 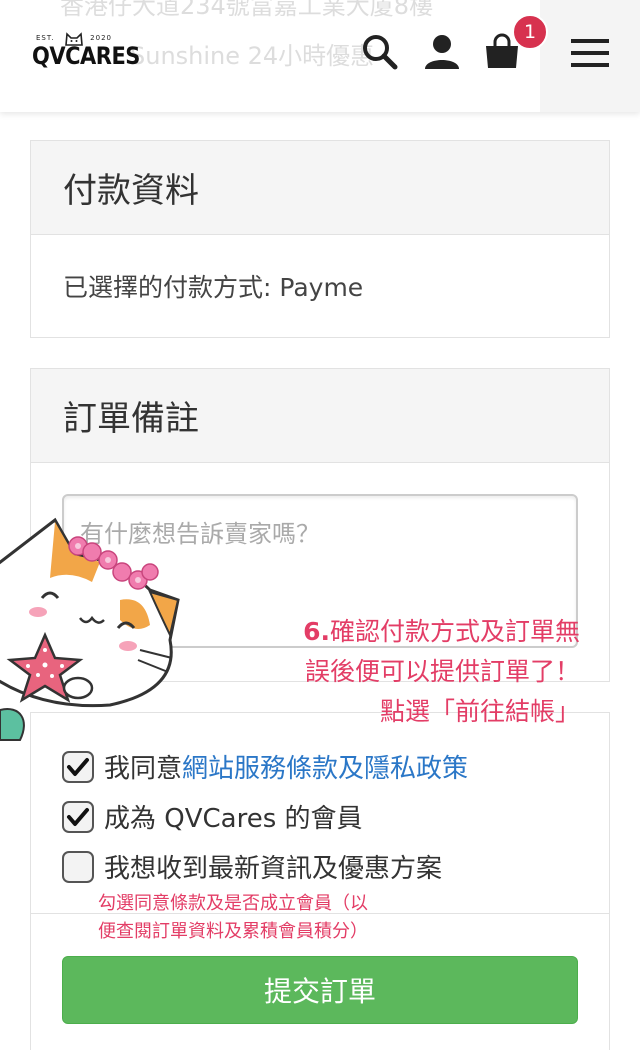 What do you see at coordinates (45, 38) in the screenshot?
I see `logo-est: EST.` at bounding box center [45, 38].